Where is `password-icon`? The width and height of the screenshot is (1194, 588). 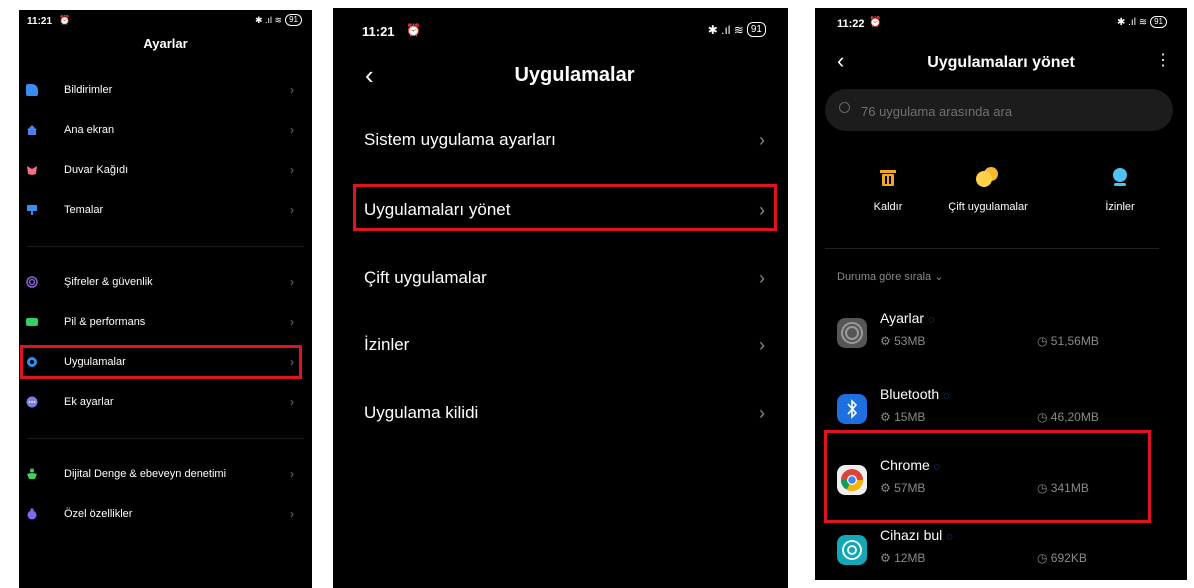
password-icon is located at coordinates (32, 282).